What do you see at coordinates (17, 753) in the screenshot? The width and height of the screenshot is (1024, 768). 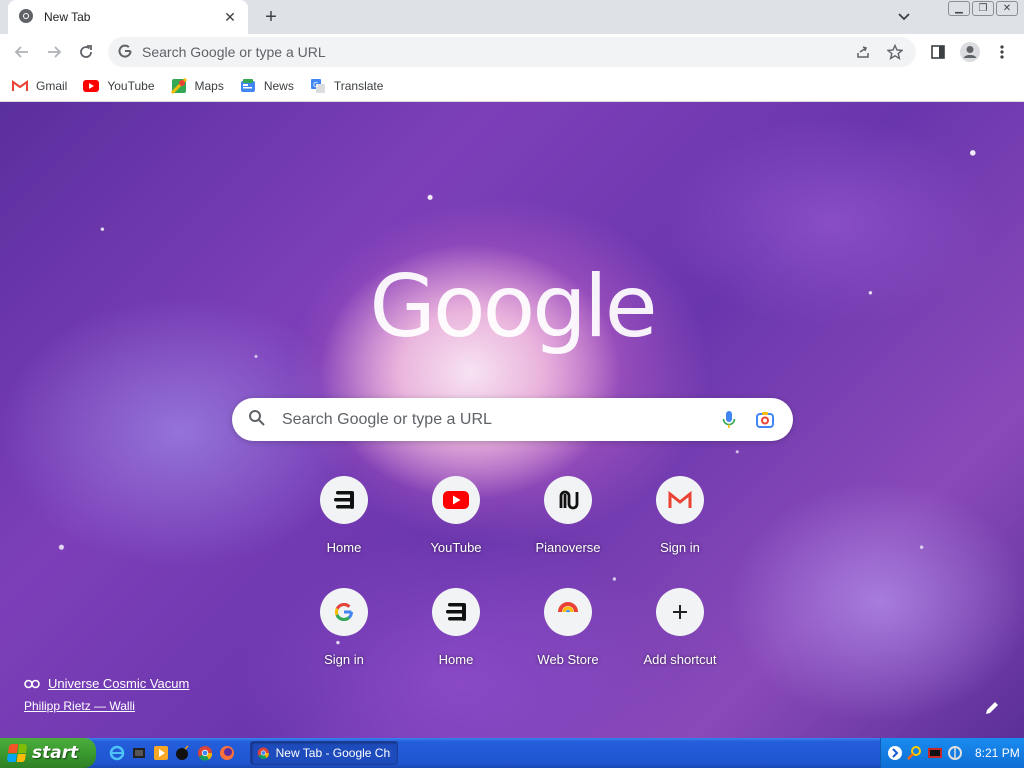 I see `windows-logo-icon` at bounding box center [17, 753].